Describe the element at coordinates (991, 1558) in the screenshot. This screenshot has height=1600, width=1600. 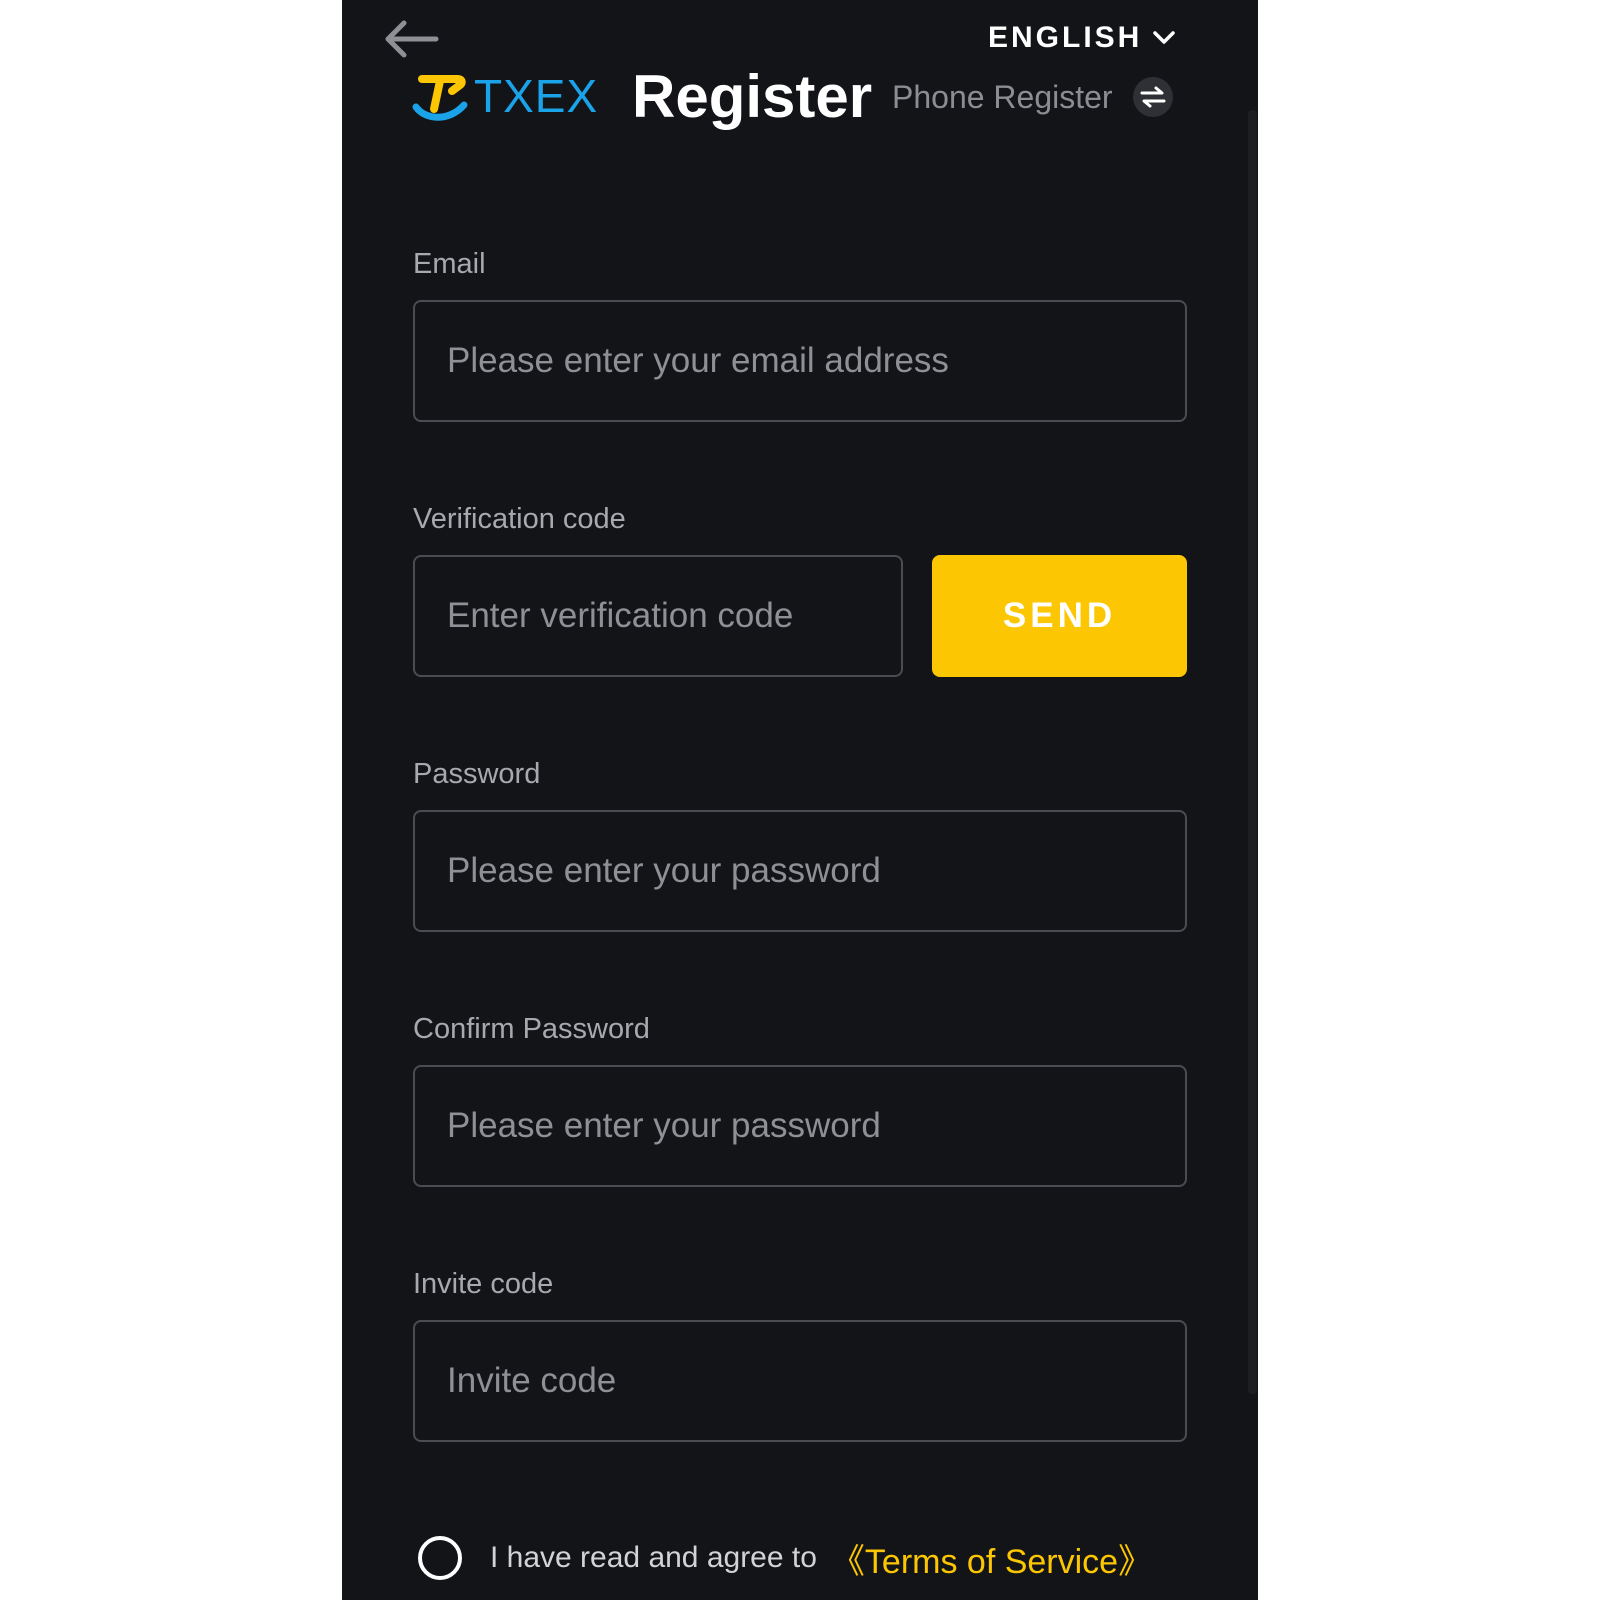
I see `terms-of-service-link: 《Terms of Service》` at that location.